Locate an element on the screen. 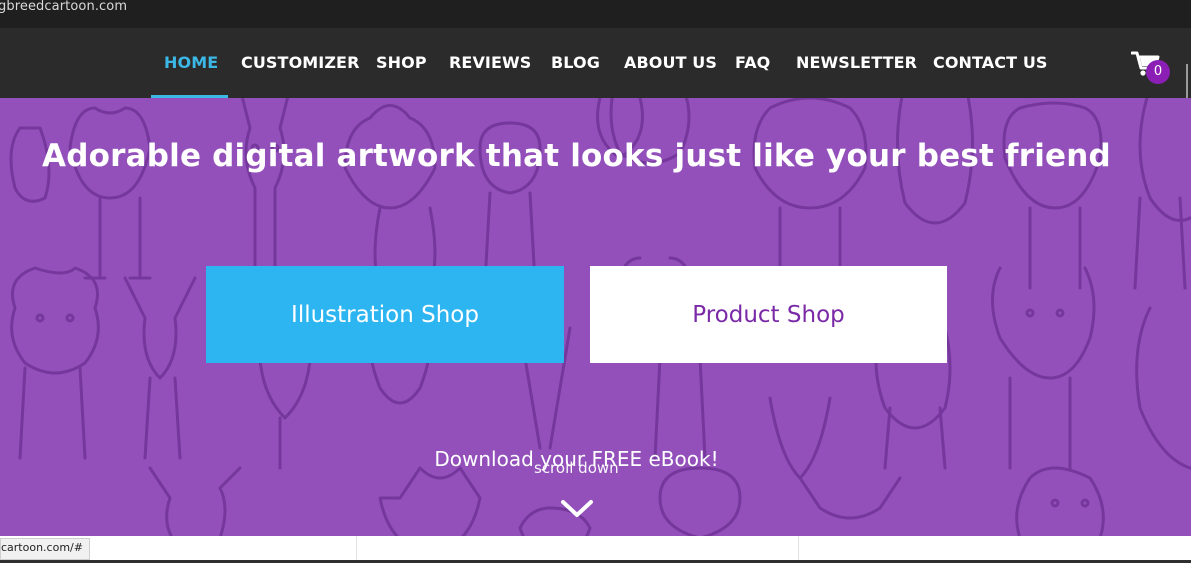 This screenshot has width=1191, height=563. scroll-down-label: scroll down is located at coordinates (576, 468).